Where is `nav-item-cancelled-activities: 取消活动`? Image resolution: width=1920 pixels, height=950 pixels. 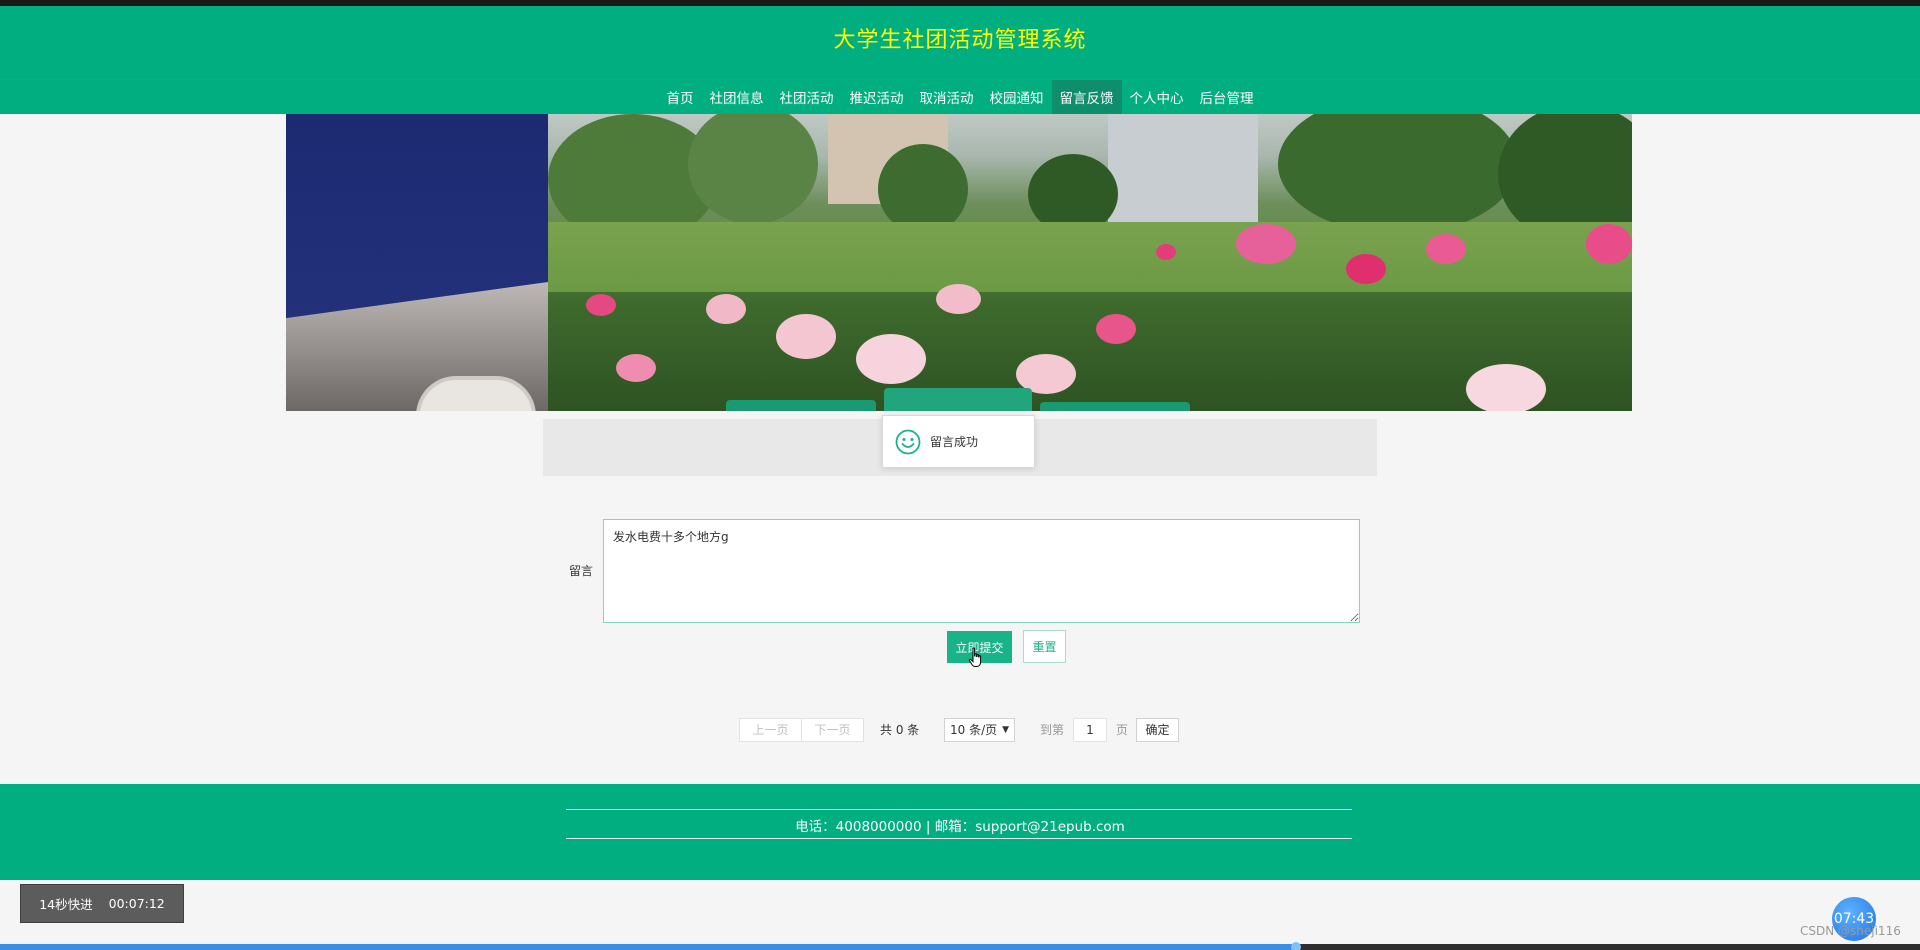 nav-item-cancelled-activities: 取消活动 is located at coordinates (947, 97).